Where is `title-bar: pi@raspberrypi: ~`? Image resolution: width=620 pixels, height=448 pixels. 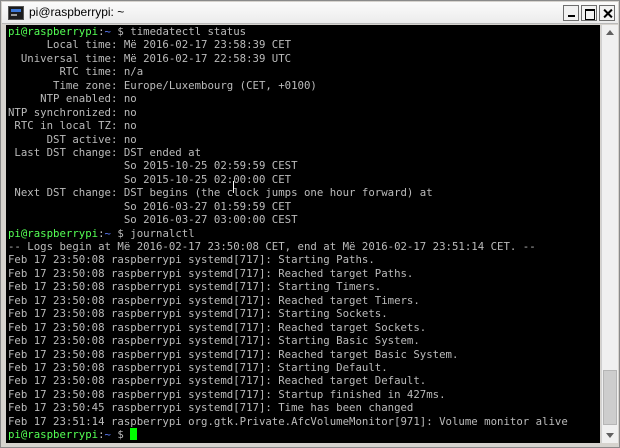 title-bar: pi@raspberrypi: ~ is located at coordinates (310, 13).